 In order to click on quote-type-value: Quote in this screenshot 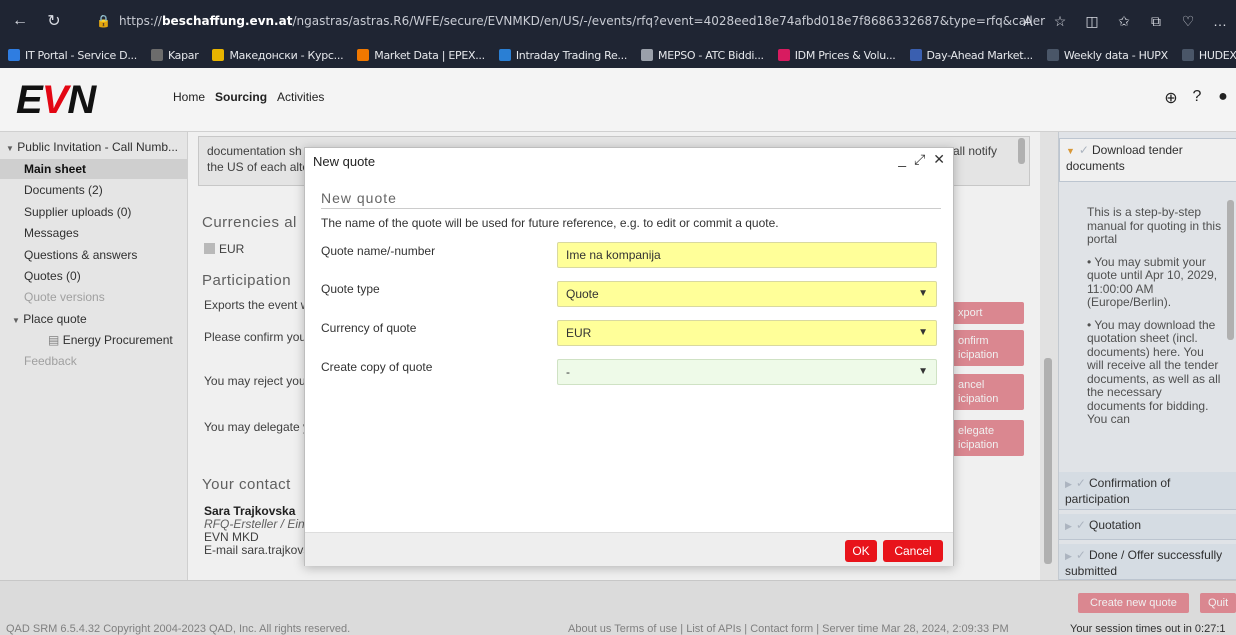, I will do `click(582, 294)`.